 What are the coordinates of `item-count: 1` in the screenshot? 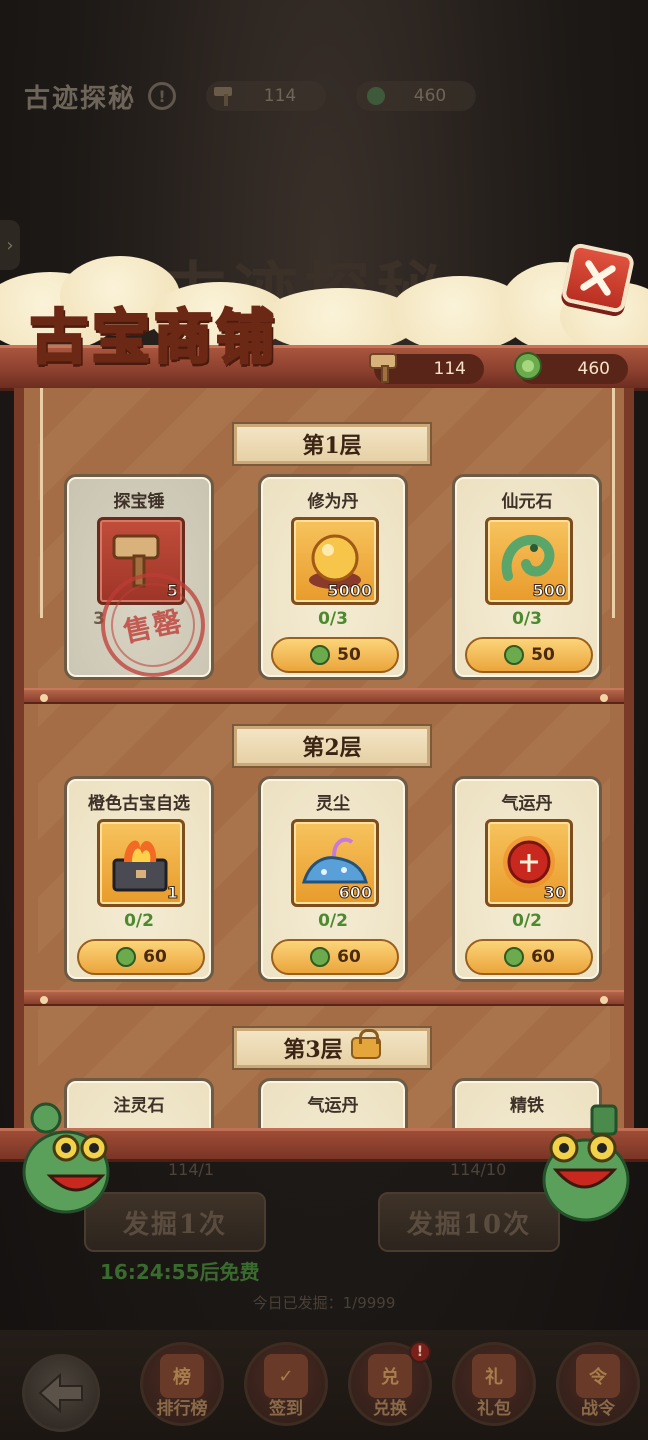 It's located at (172, 893).